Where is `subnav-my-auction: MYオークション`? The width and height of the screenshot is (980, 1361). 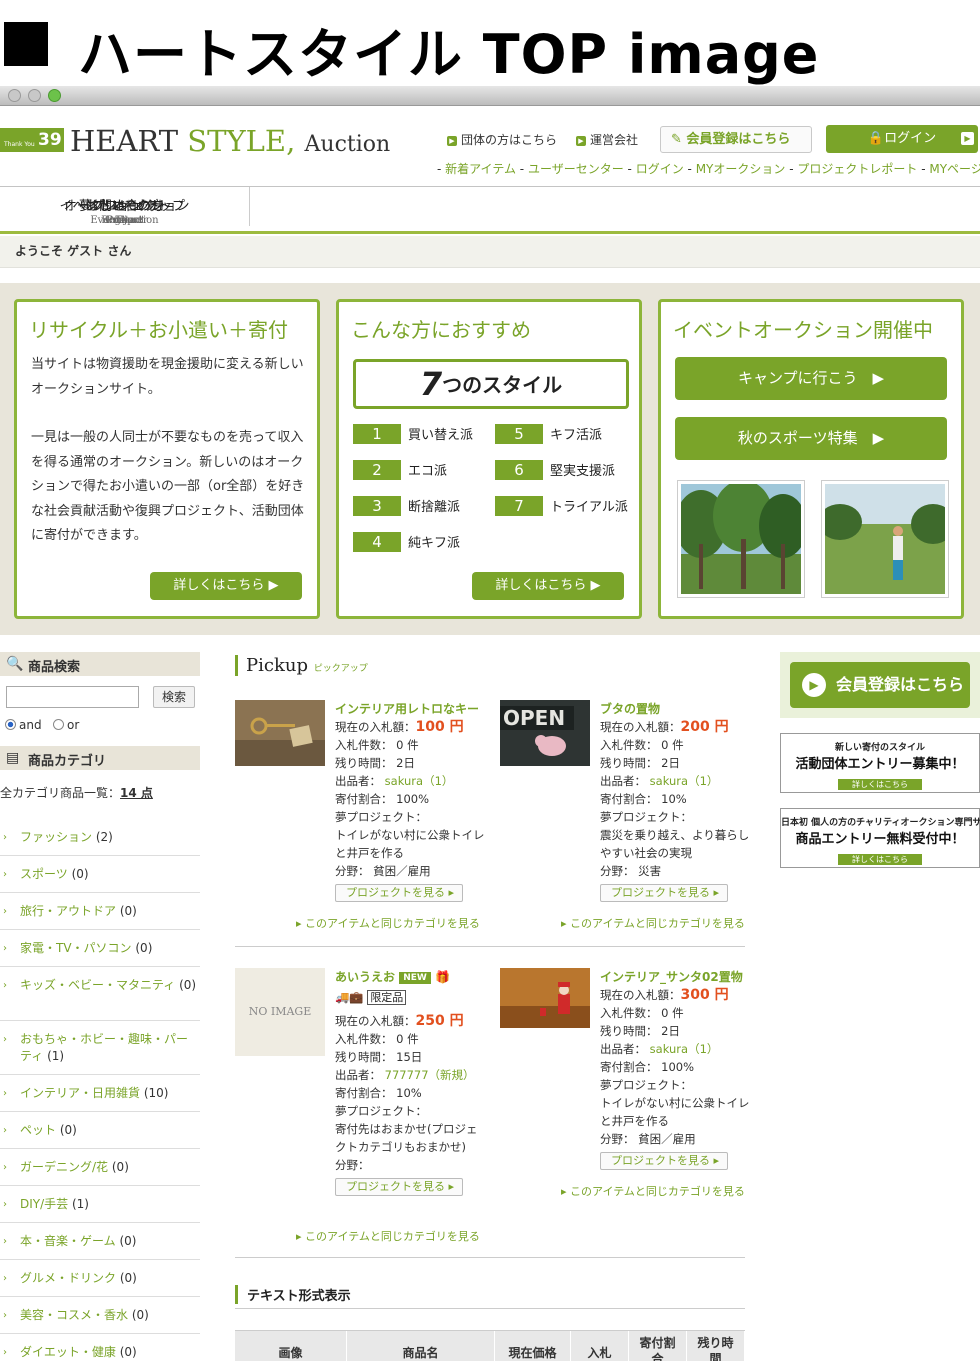
subnav-my-auction: MYオークション is located at coordinates (741, 169).